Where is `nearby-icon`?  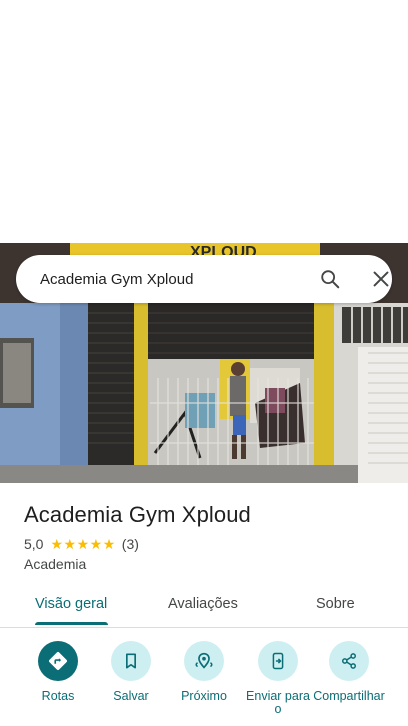
nearby-icon is located at coordinates (204, 661).